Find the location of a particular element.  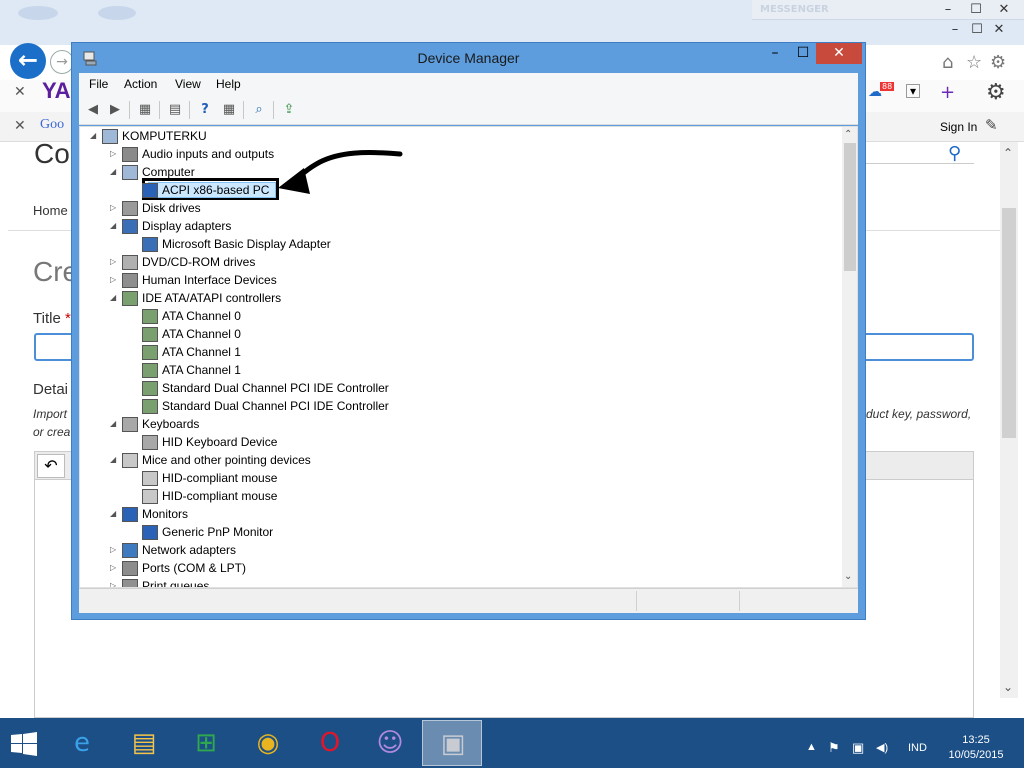

tree-item: ◢ KOMPUTERKU is located at coordinates (390, 137).